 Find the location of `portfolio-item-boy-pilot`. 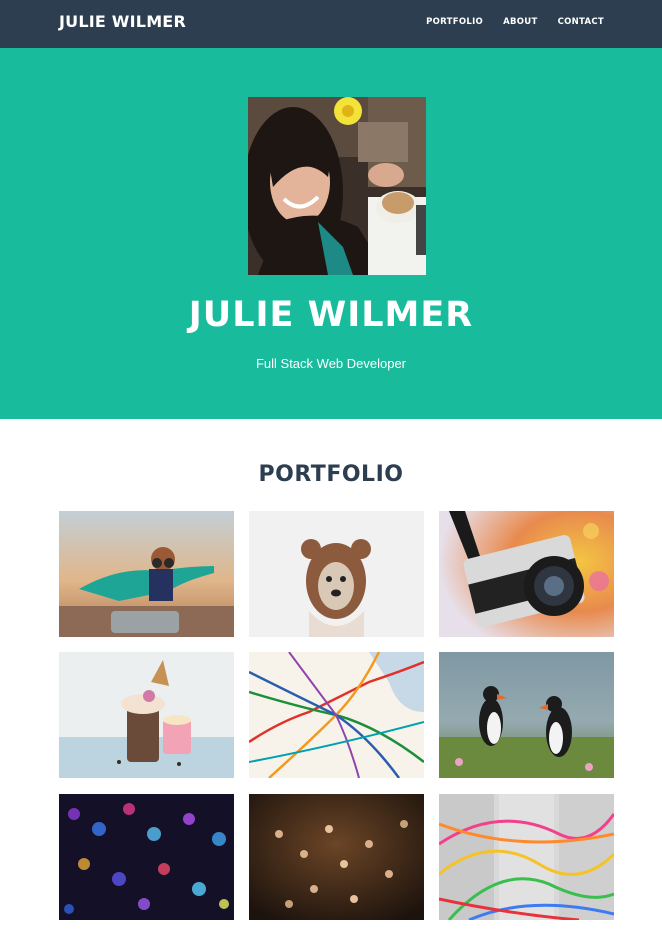

portfolio-item-boy-pilot is located at coordinates (146, 574).